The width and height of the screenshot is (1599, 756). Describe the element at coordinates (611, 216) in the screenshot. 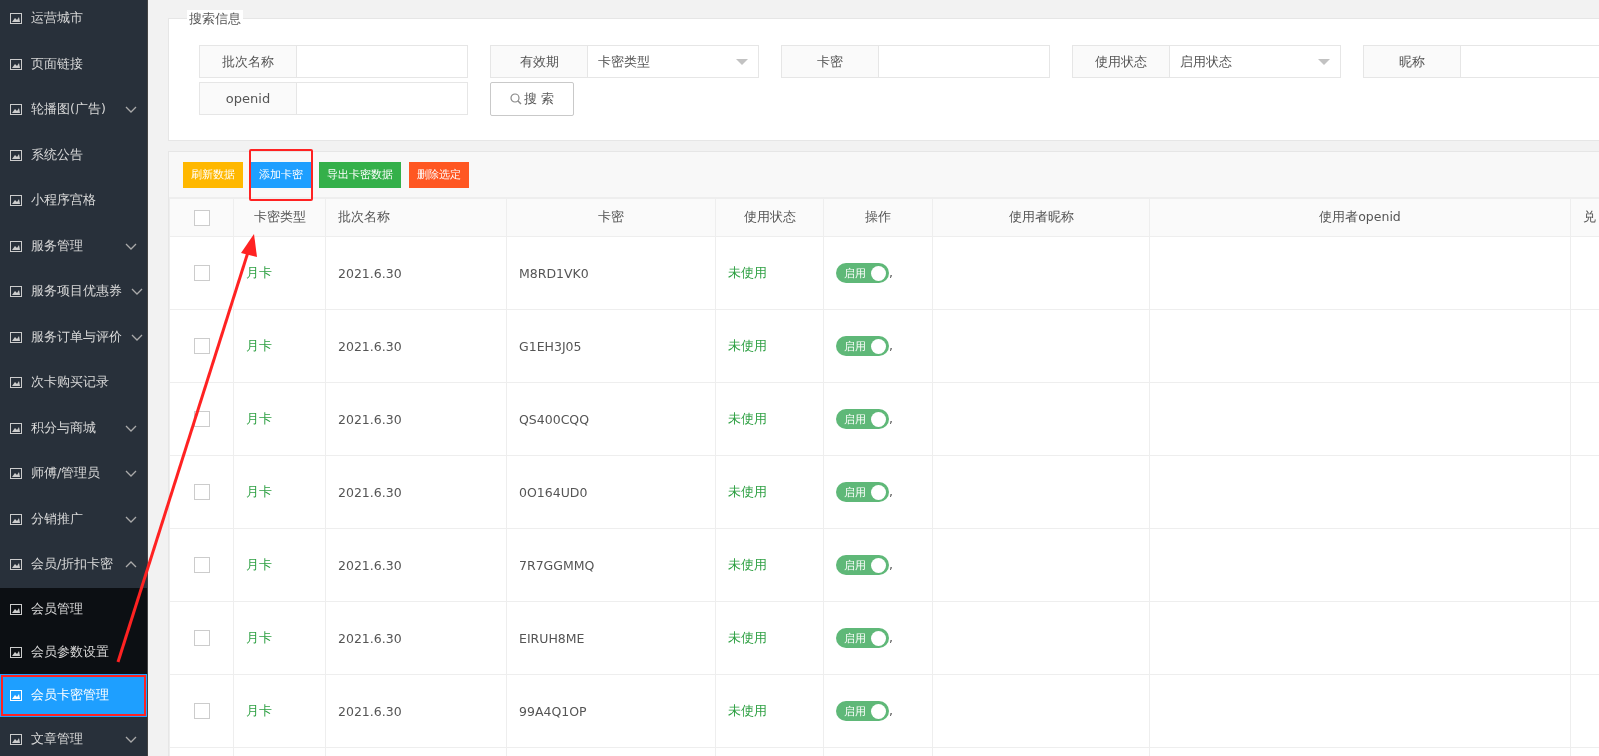

I see `column-header: 卡密` at that location.